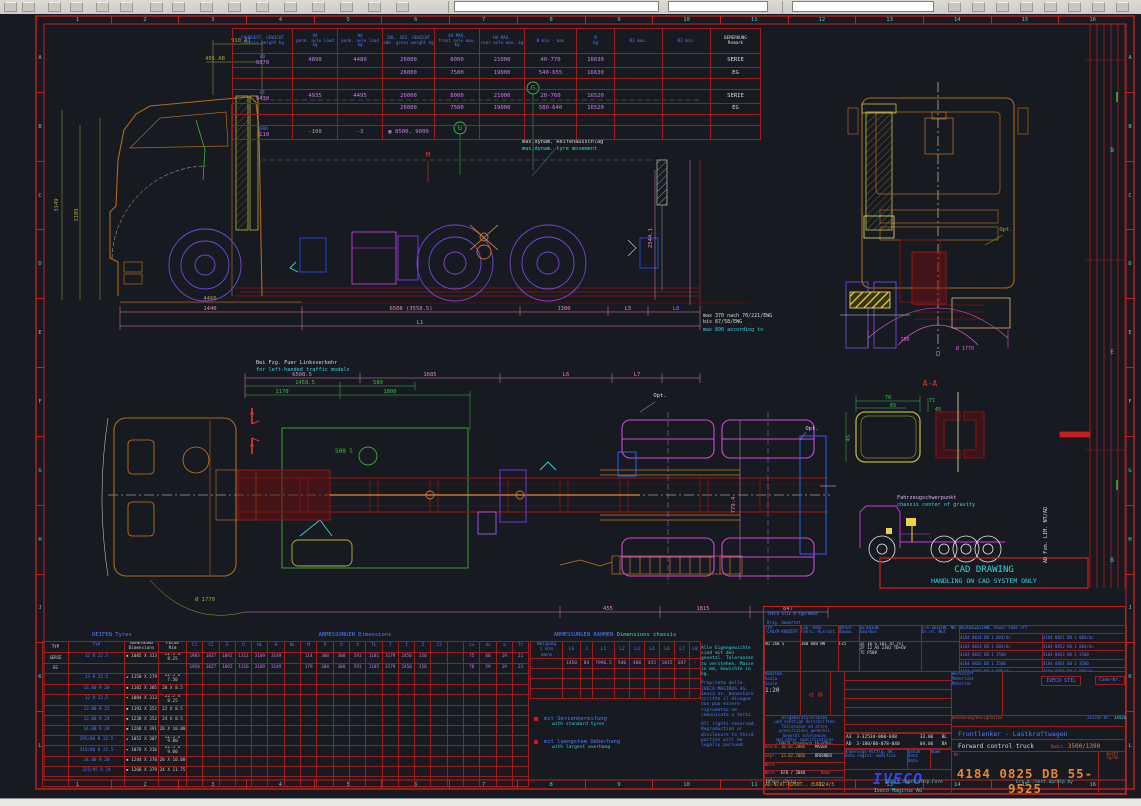 This screenshot has width=1141, height=806. Describe the element at coordinates (172, 699) in the screenshot. I see `table-cell: 22.5 X 8.25` at that location.